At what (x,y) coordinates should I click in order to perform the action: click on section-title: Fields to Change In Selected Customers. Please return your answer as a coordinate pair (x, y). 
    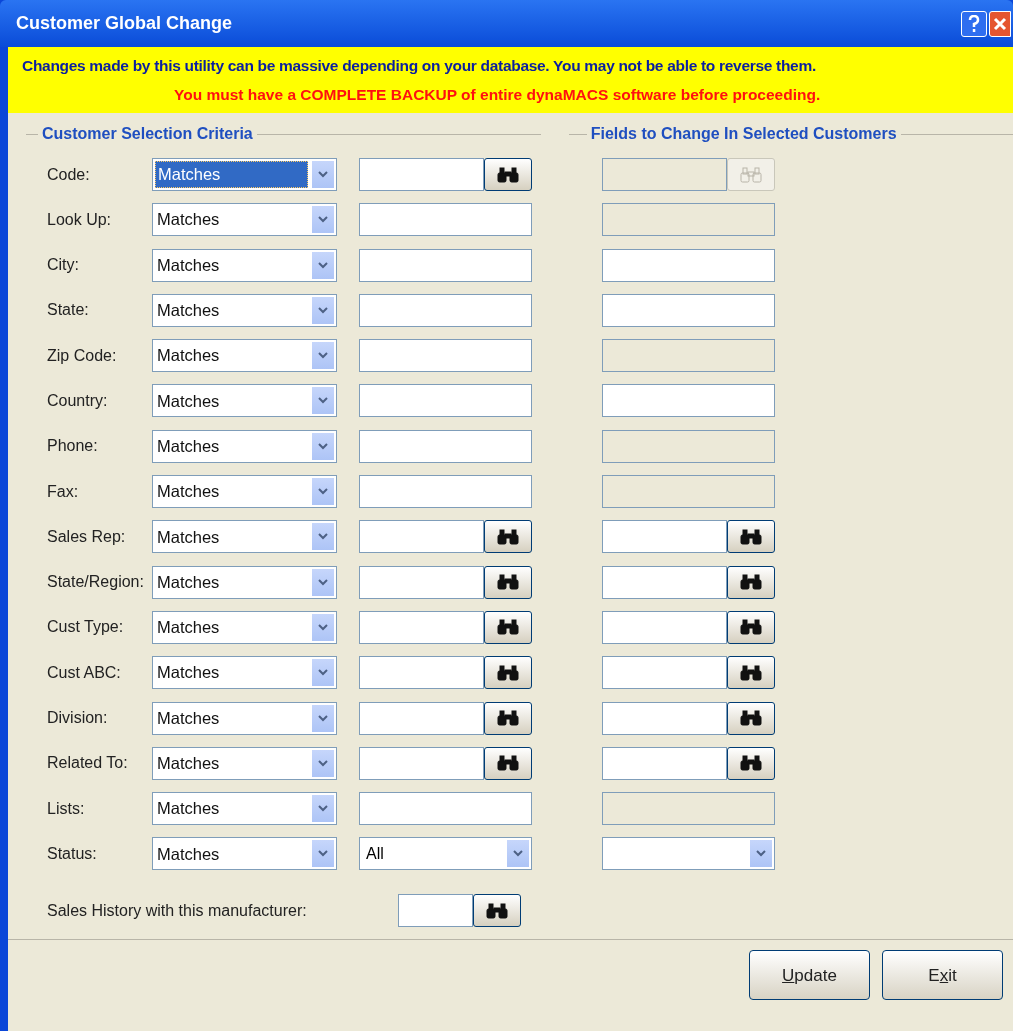
    Looking at the image, I should click on (743, 134).